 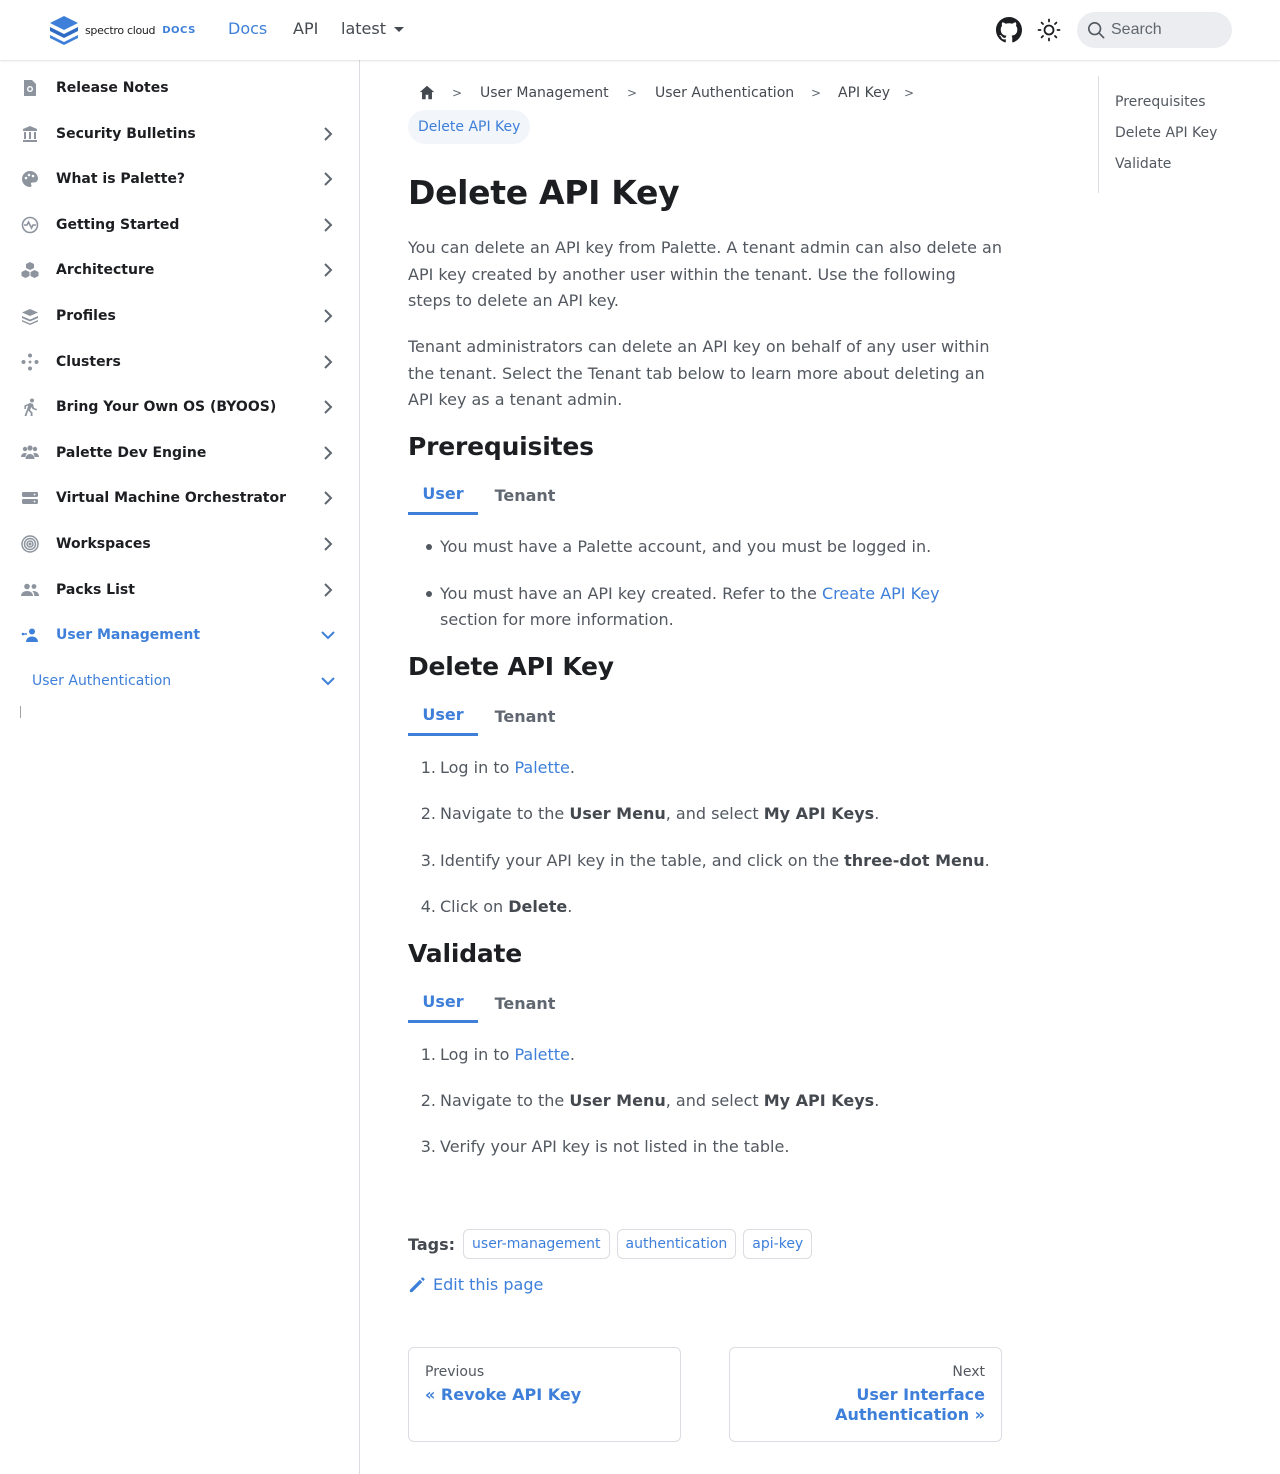 I want to click on sidebar-item-palette-dev-engine: Palette Dev Engine, so click(x=180, y=453).